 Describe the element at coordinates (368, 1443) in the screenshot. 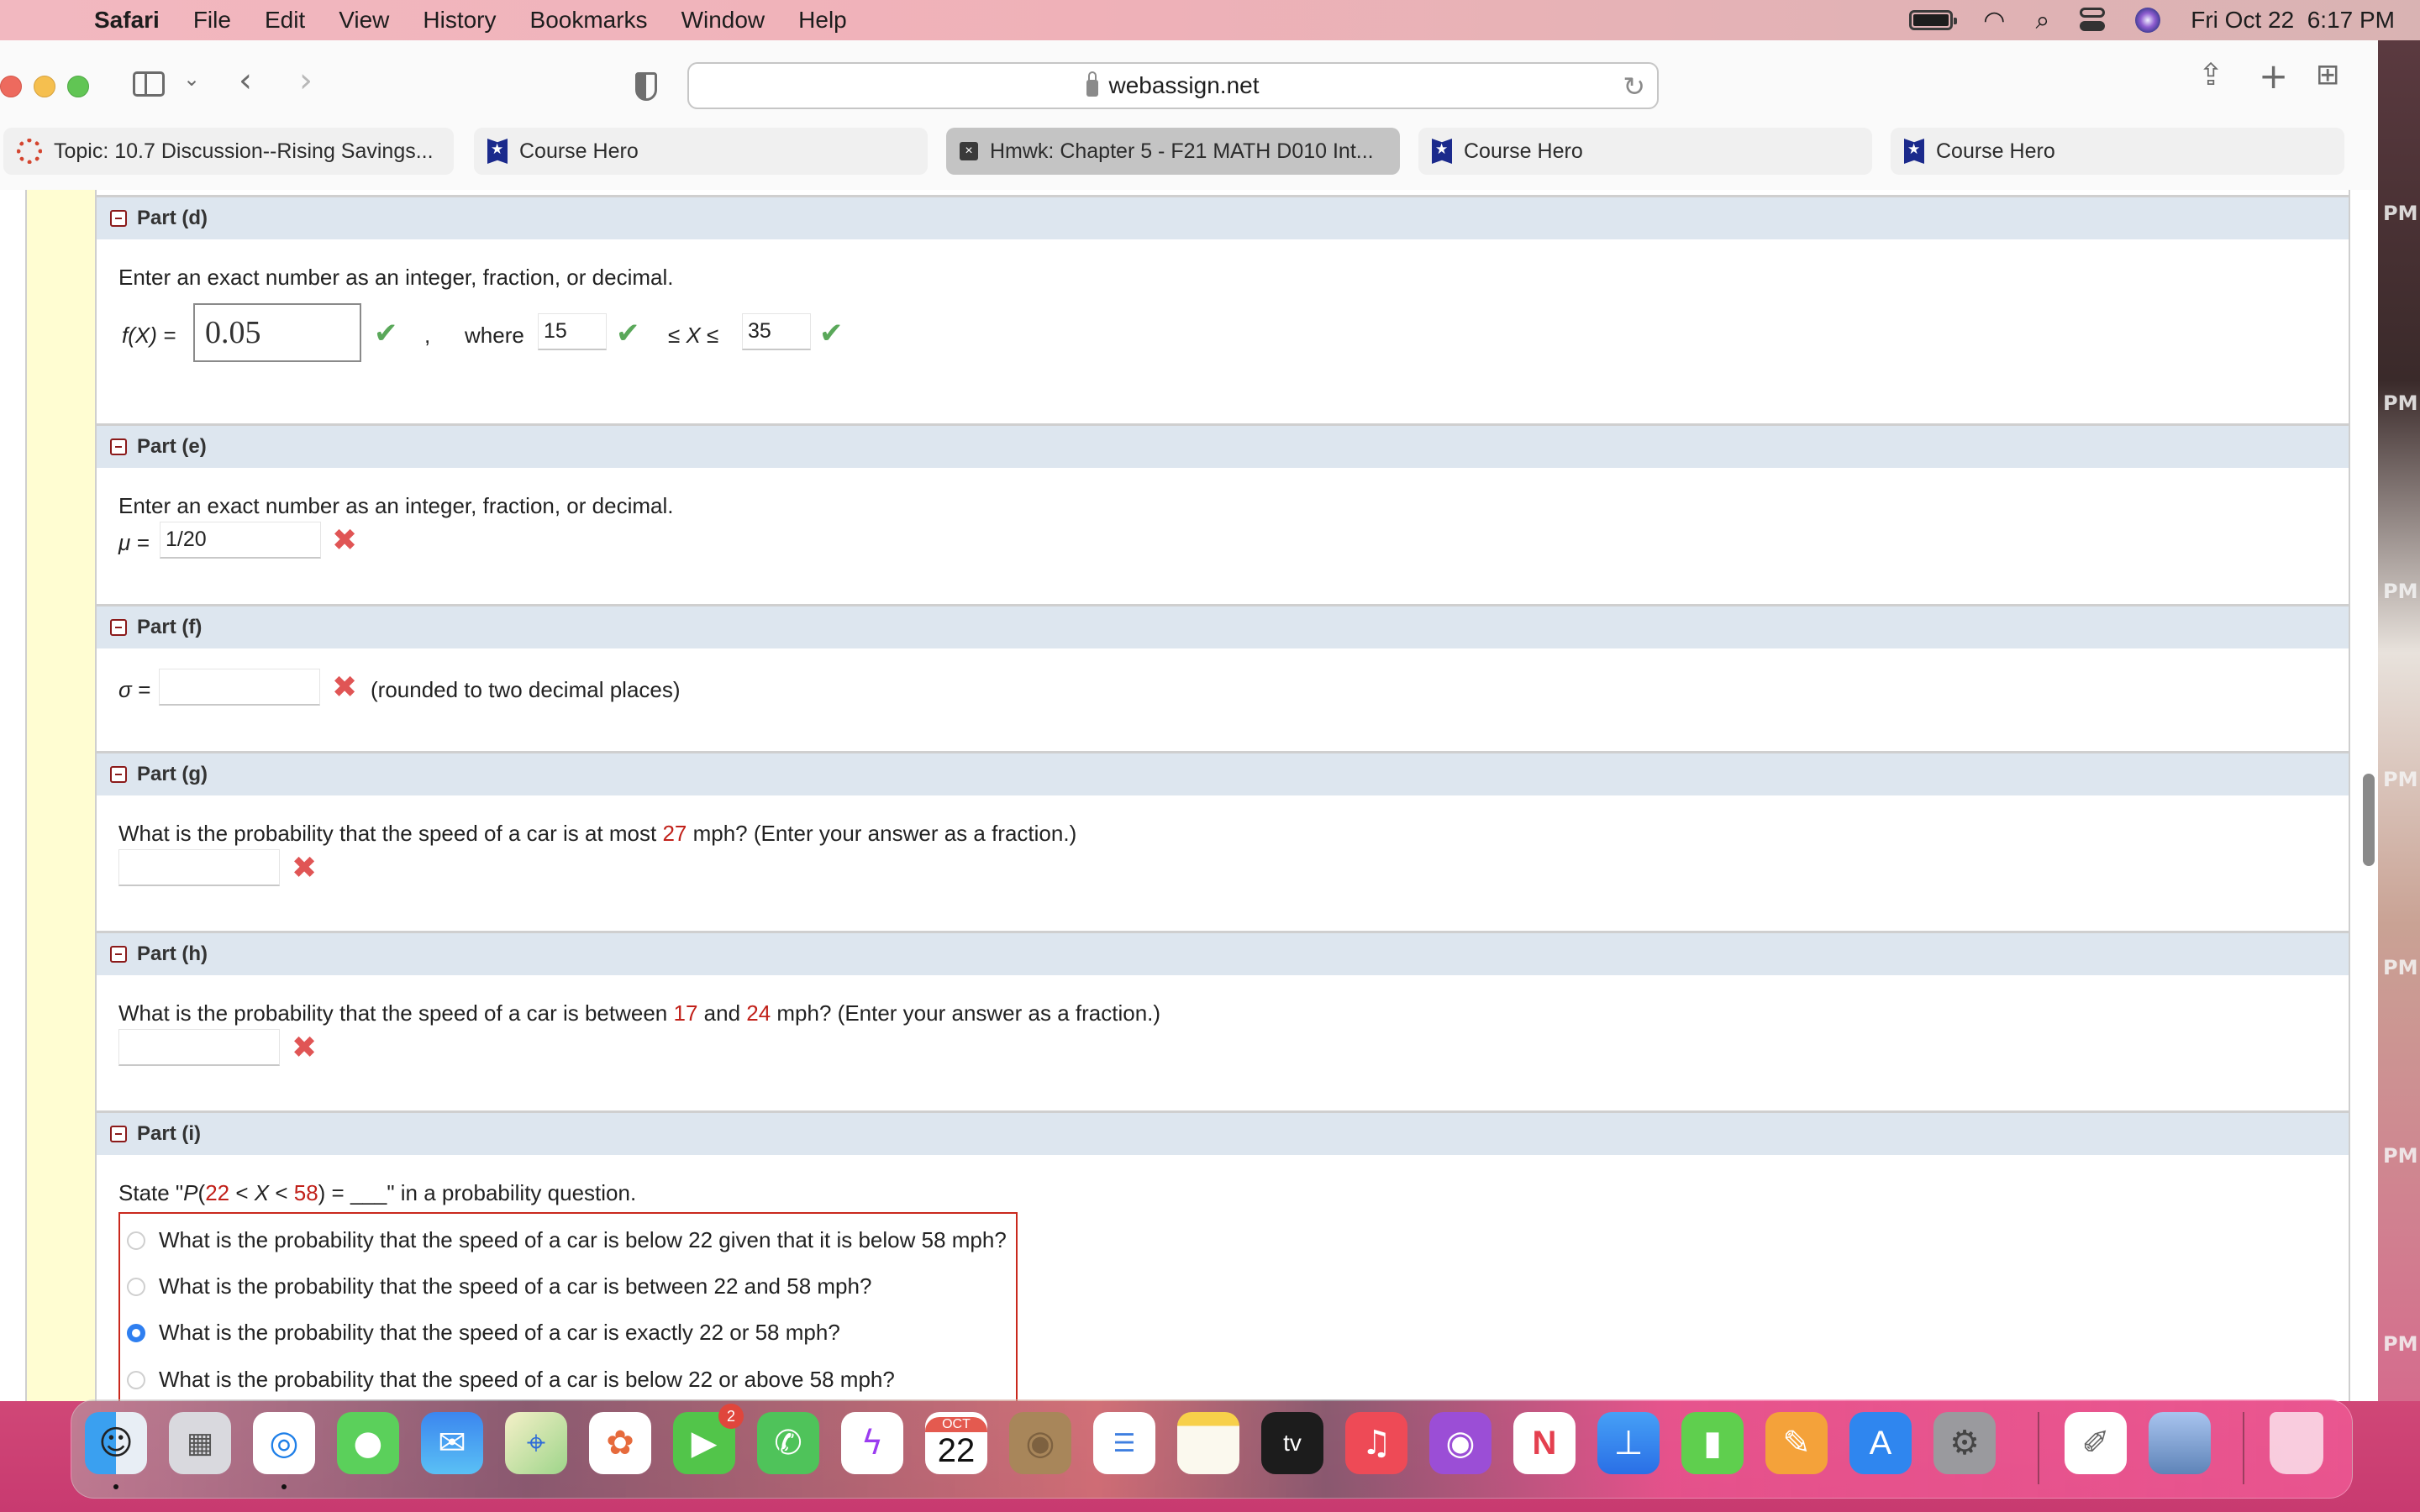

I see `messages-icon: ●` at that location.